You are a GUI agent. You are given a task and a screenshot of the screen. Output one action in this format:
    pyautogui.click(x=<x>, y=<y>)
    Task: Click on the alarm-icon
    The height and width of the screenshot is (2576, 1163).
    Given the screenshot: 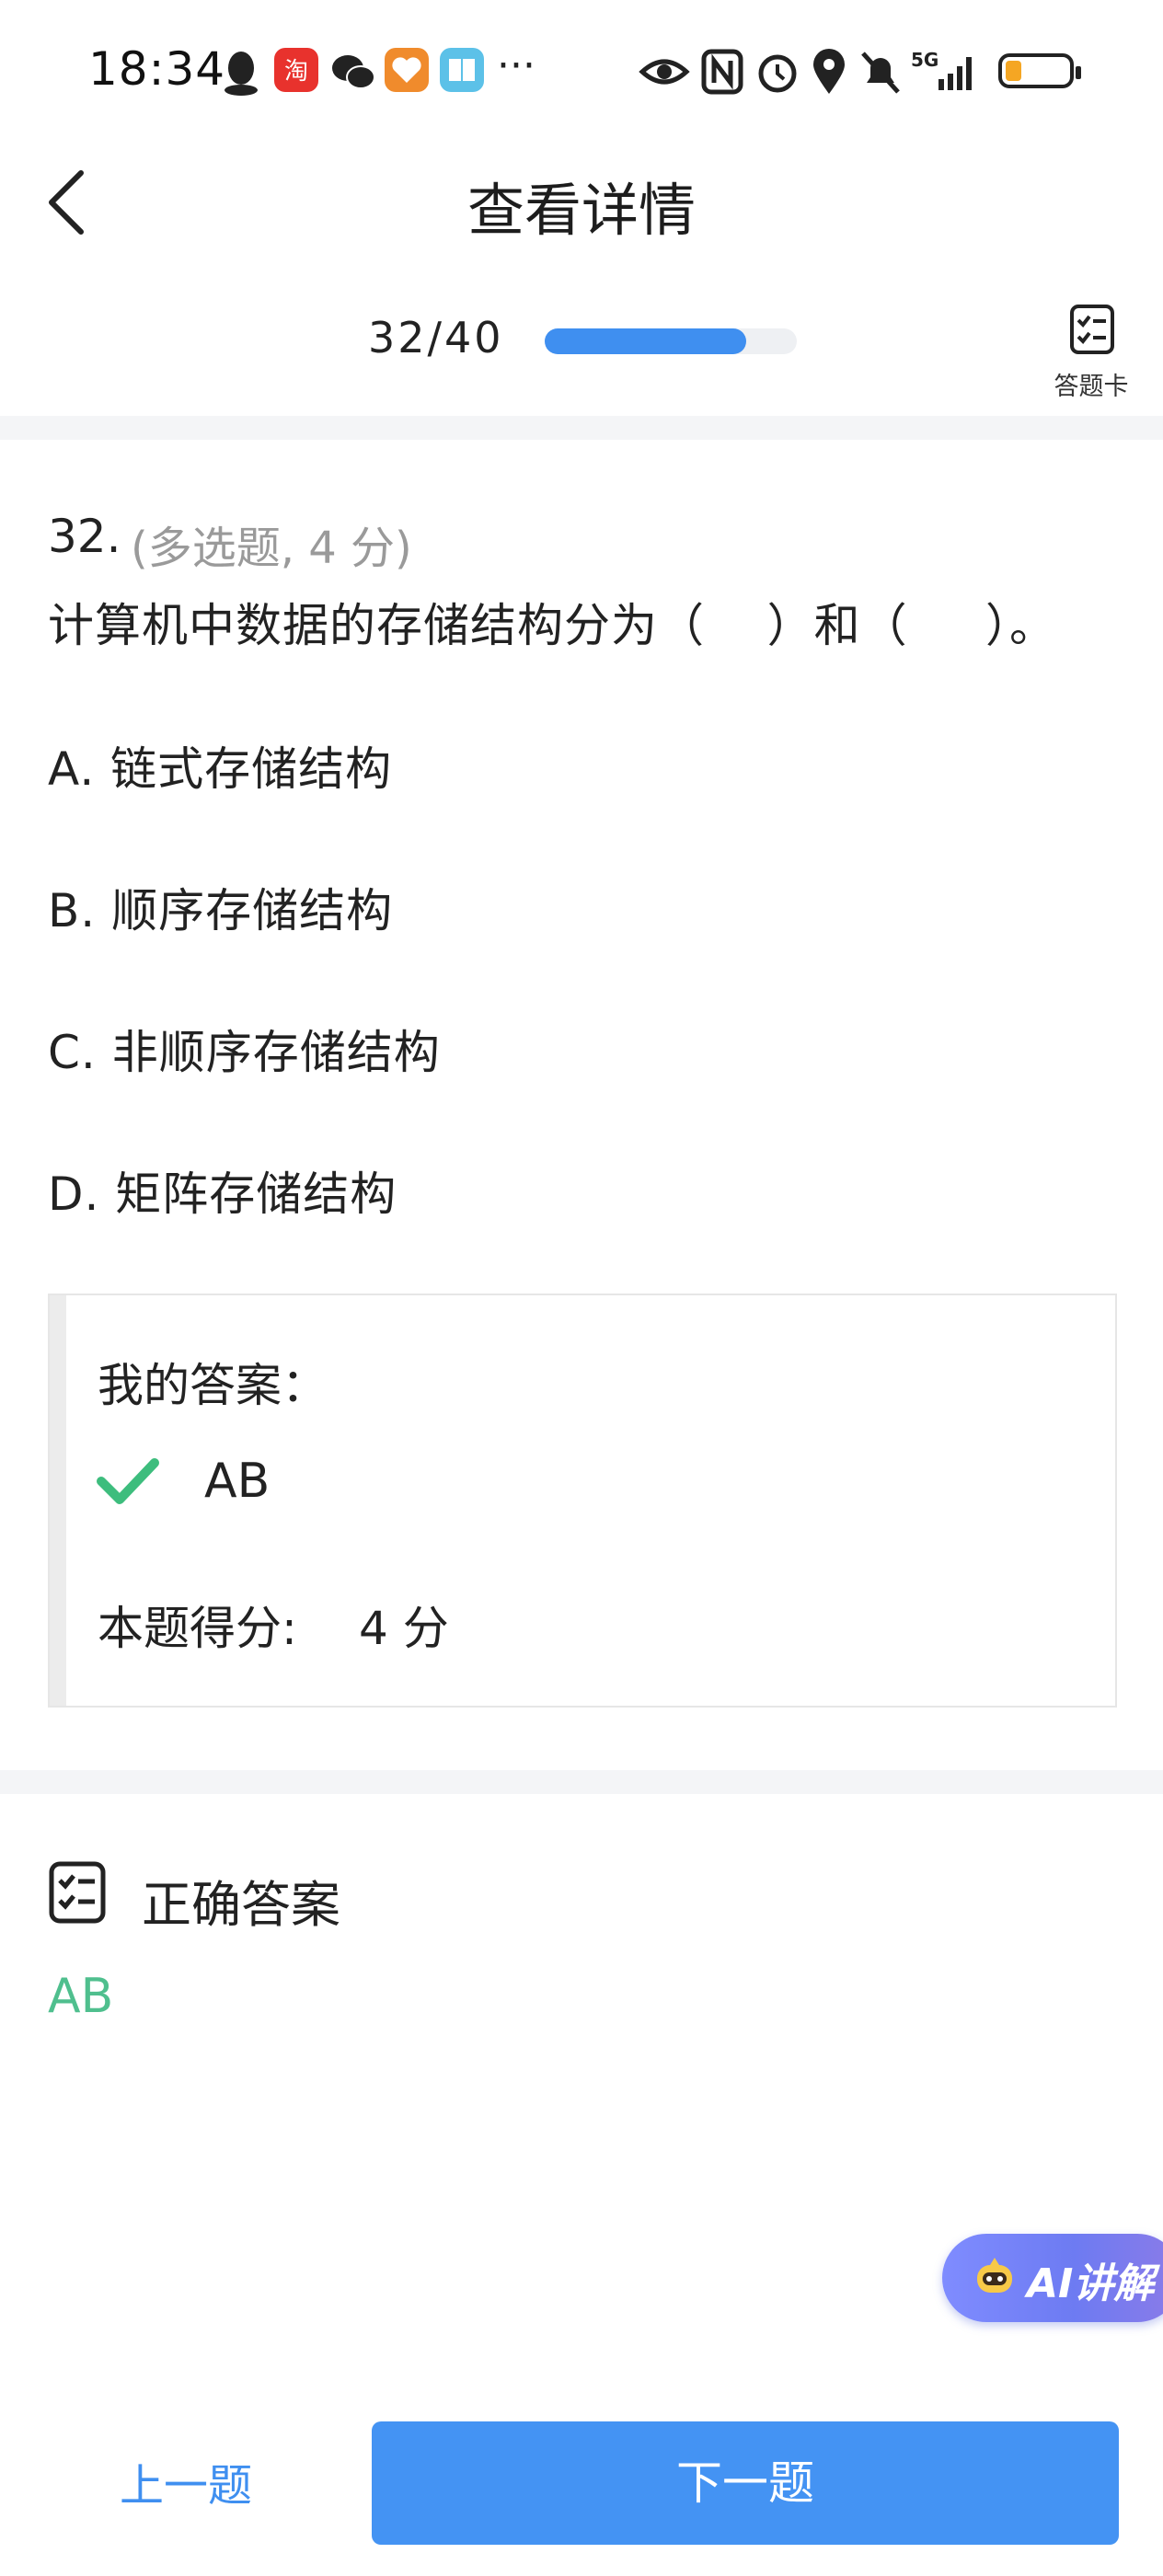 What is the action you would take?
    pyautogui.click(x=777, y=73)
    